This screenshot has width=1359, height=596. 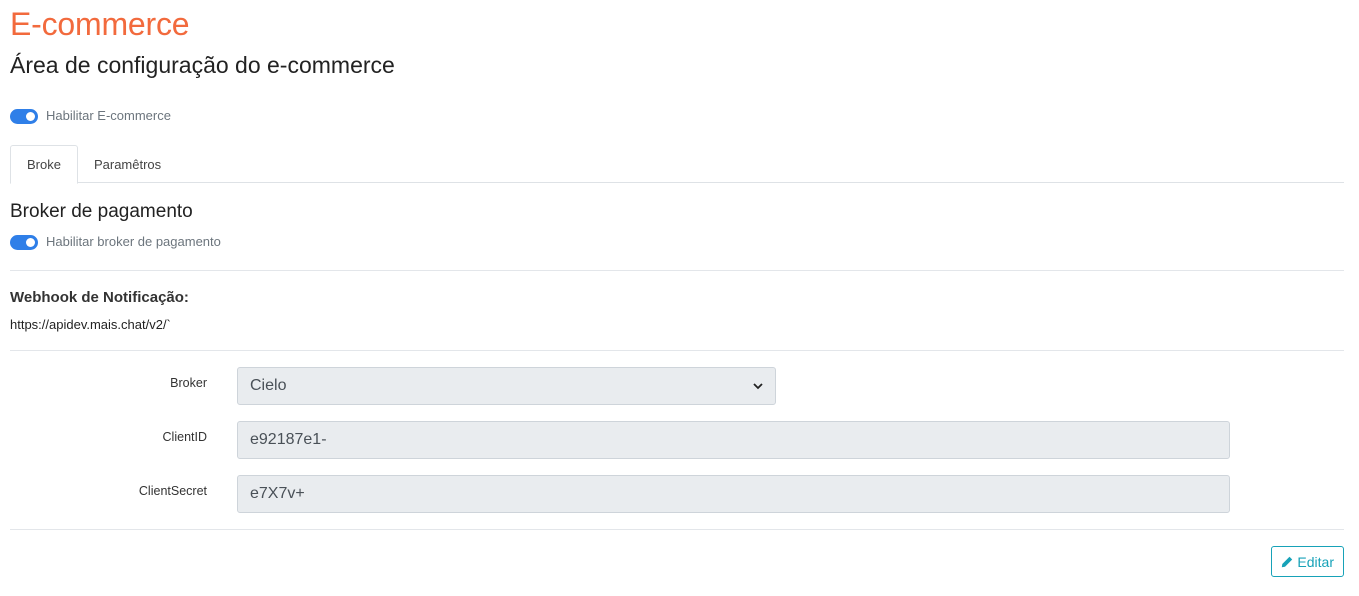 What do you see at coordinates (108, 115) in the screenshot?
I see `ecommerce-toggle-label: Habilitar E-commerce` at bounding box center [108, 115].